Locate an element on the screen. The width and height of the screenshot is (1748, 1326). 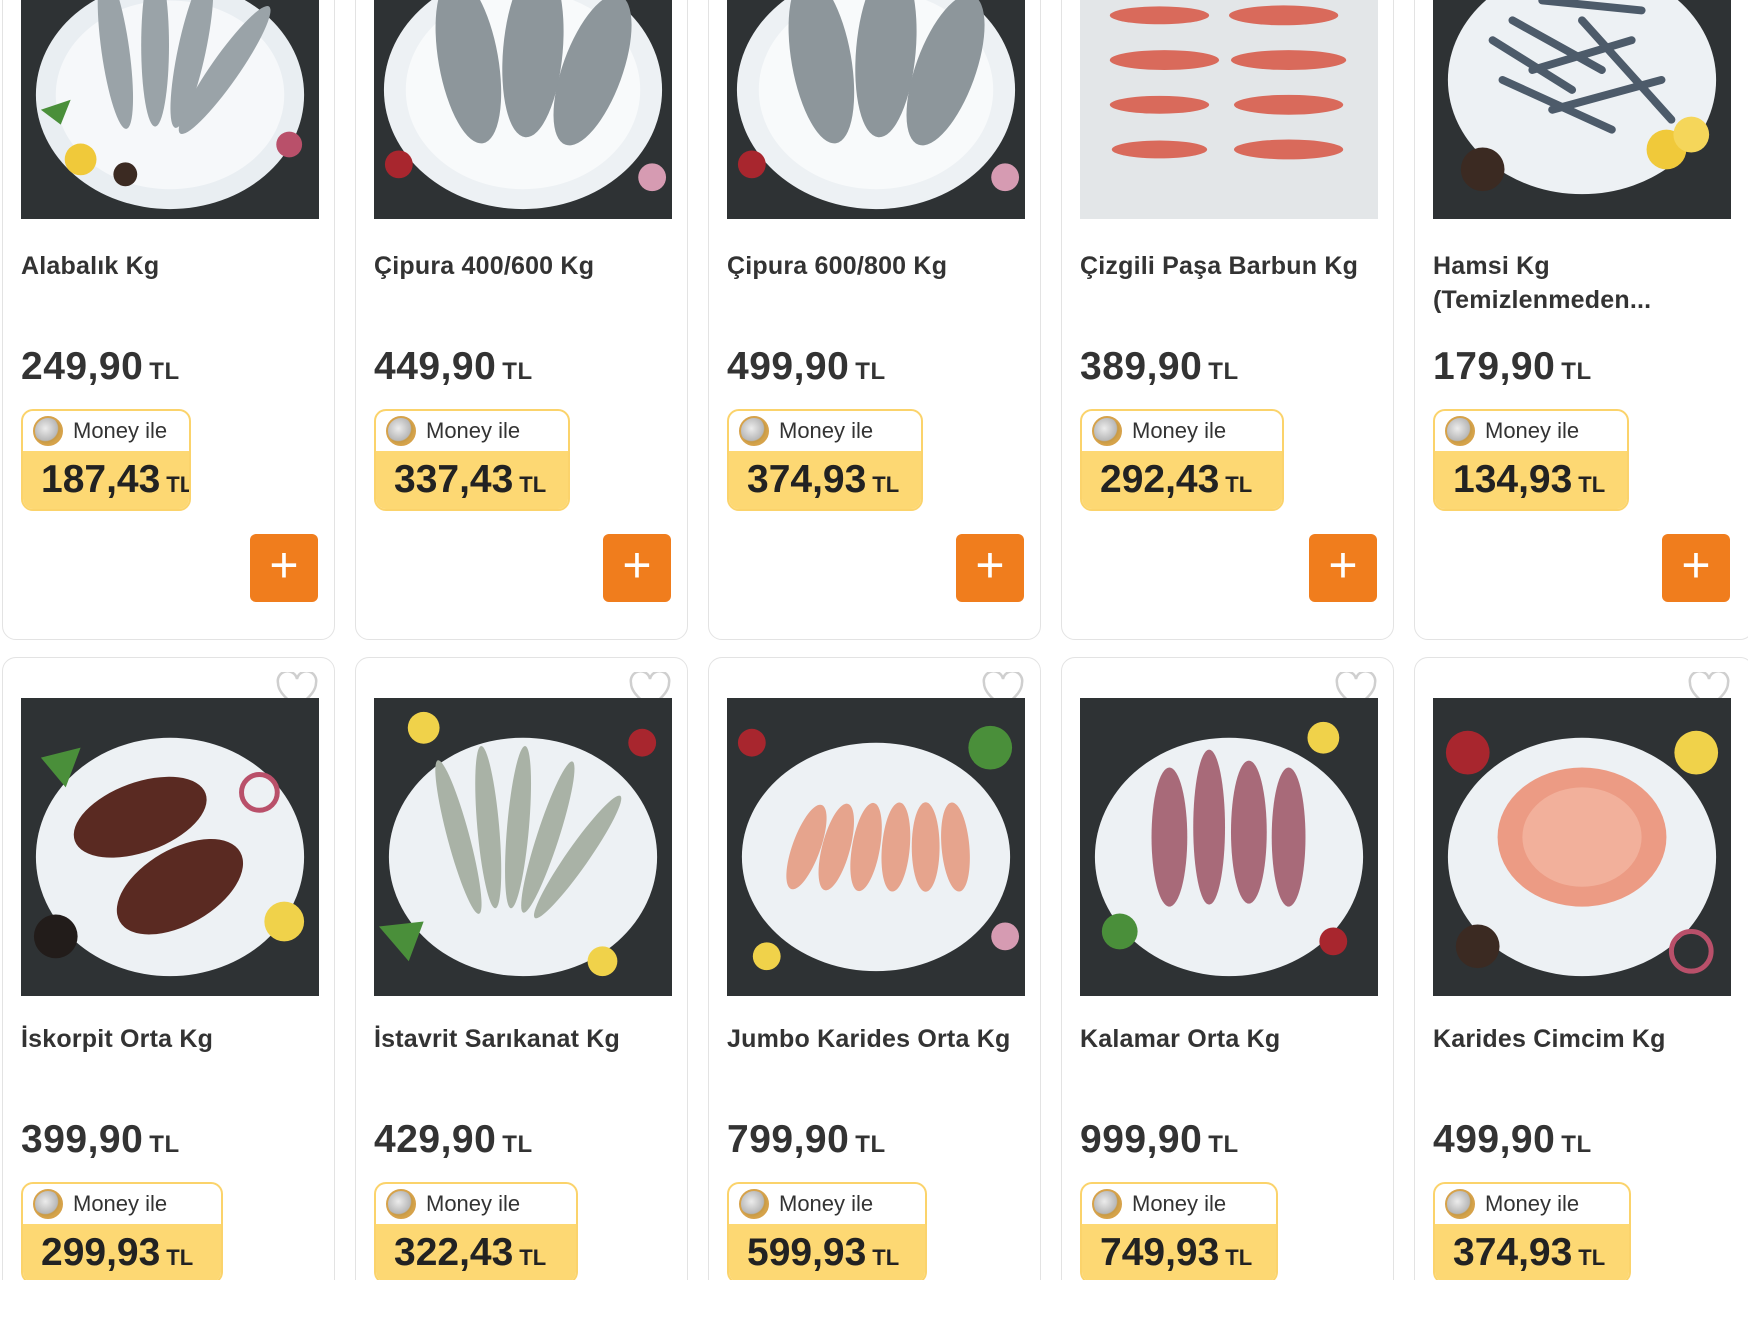
money-price-box: Money ile 299,93 TL is located at coordinates (122, 1231).